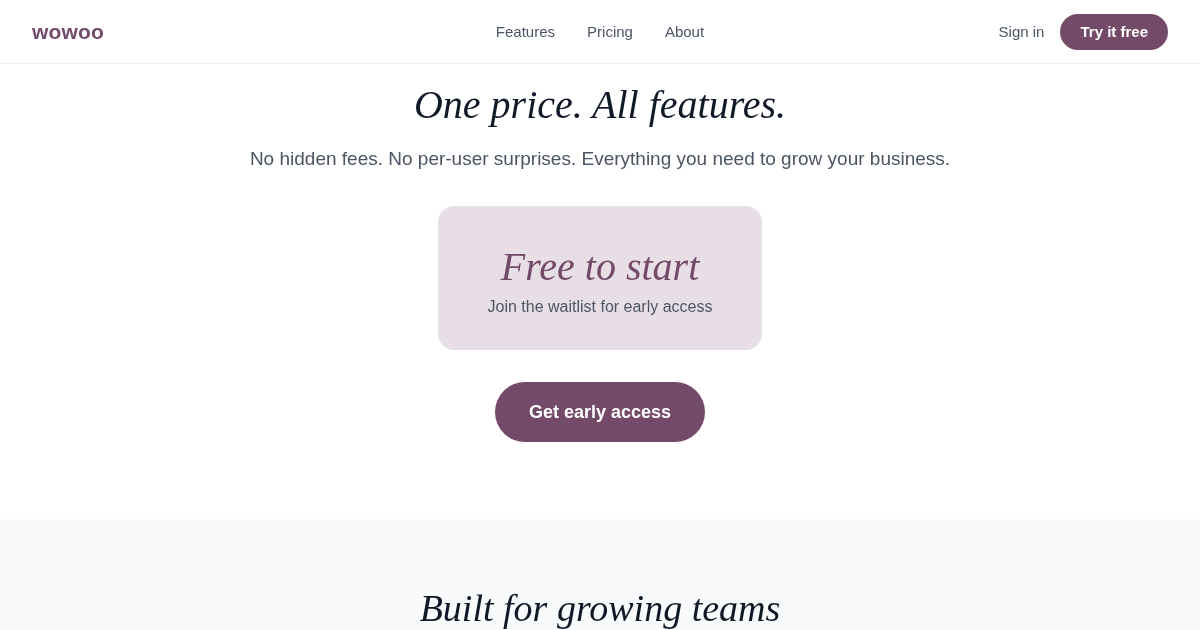  Describe the element at coordinates (1114, 31) in the screenshot. I see `try-free-button: Try it free` at that location.